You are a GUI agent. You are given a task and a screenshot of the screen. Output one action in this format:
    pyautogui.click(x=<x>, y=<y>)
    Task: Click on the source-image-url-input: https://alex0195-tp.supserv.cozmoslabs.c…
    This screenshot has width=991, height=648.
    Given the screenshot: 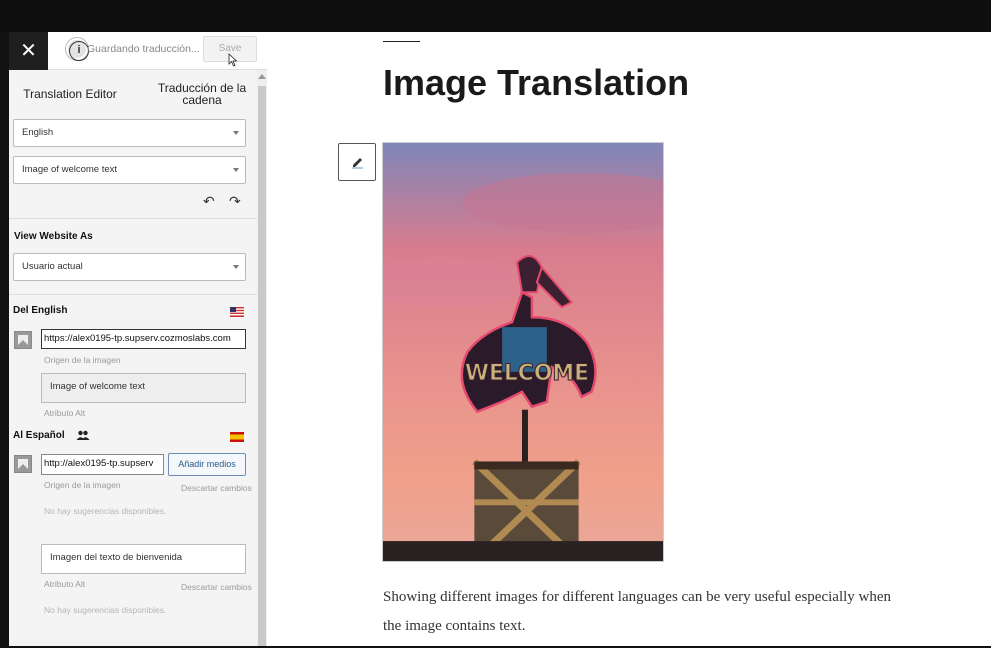 What is the action you would take?
    pyautogui.click(x=143, y=339)
    